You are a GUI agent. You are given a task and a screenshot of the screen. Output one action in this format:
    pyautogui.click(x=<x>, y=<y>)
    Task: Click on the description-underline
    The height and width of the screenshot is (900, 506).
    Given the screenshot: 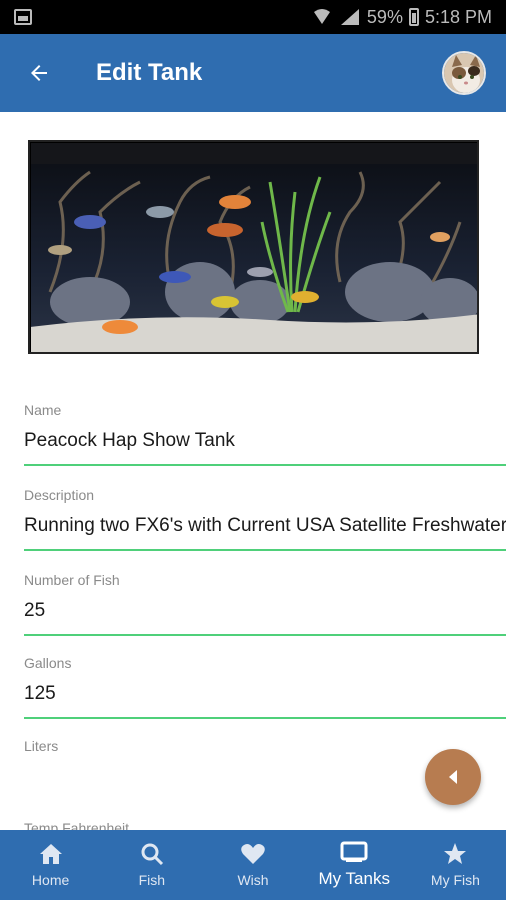 What is the action you would take?
    pyautogui.click(x=265, y=550)
    